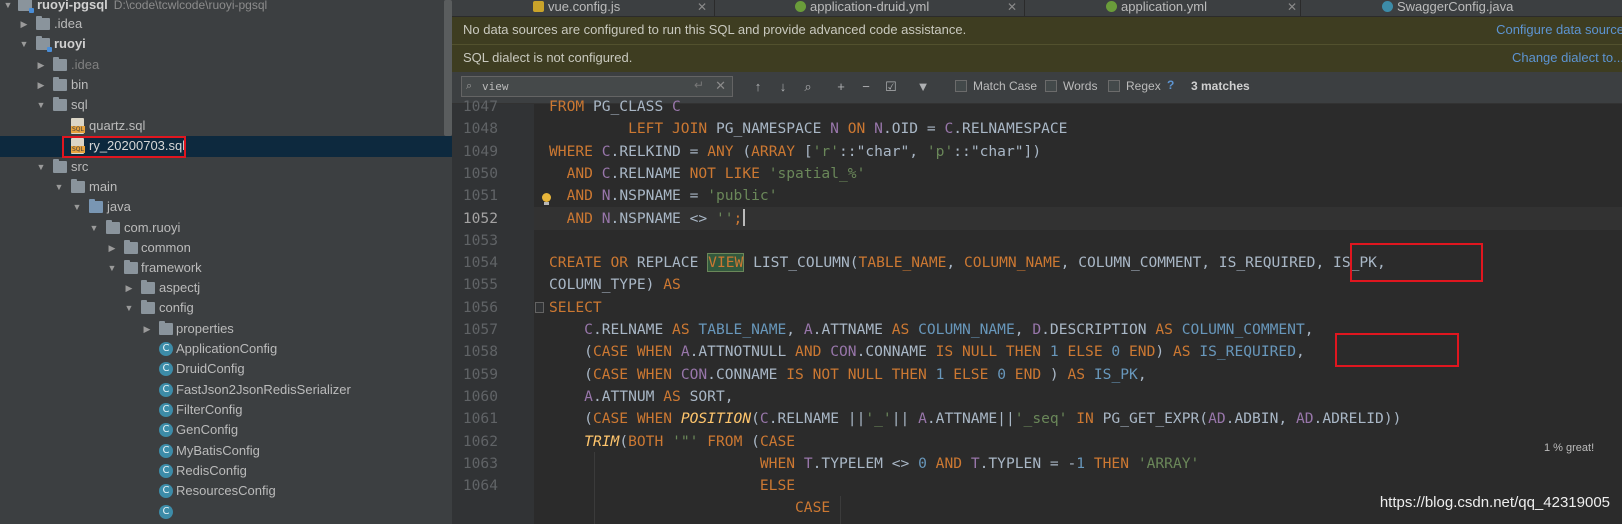 This screenshot has height=524, width=1622. Describe the element at coordinates (539, 307) in the screenshot. I see `fold-start-icon` at that location.